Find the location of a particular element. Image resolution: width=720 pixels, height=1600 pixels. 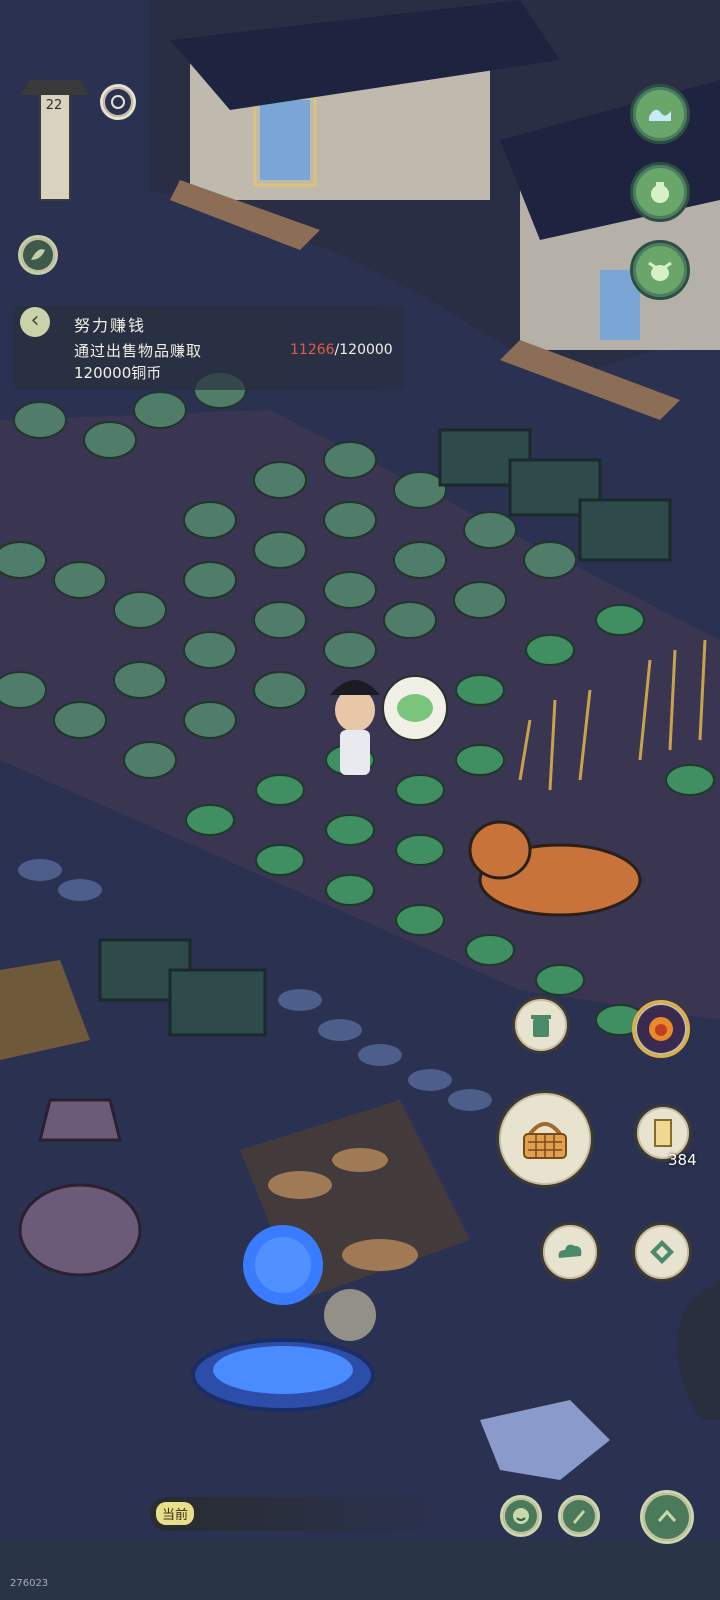

chevron-up-icon is located at coordinates (667, 1517).